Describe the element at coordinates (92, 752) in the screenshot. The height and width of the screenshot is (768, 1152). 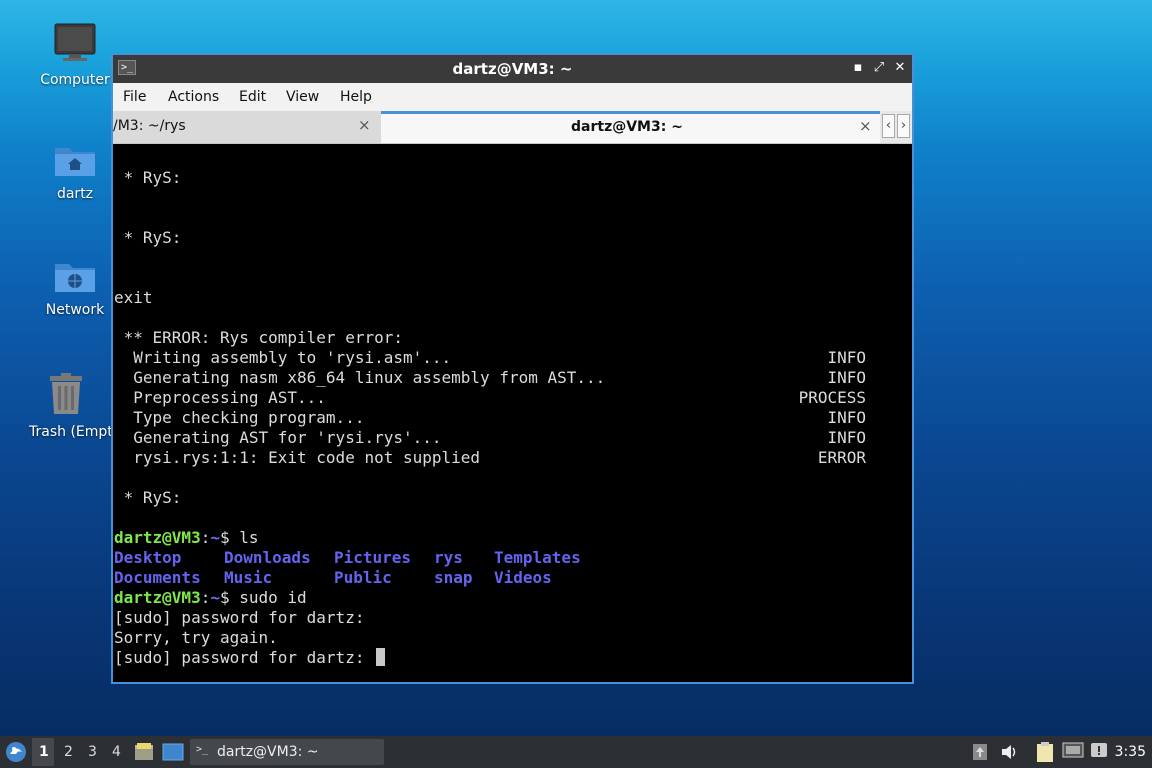
I see `workspace-3: 3` at that location.